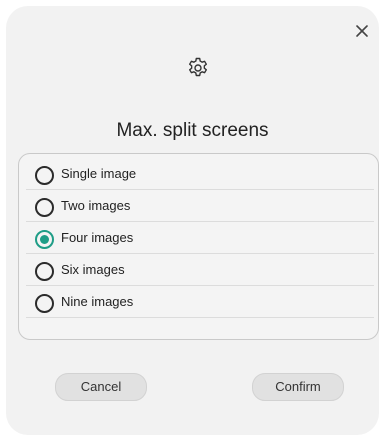  I want to click on option-nine-images: Nine images, so click(200, 302).